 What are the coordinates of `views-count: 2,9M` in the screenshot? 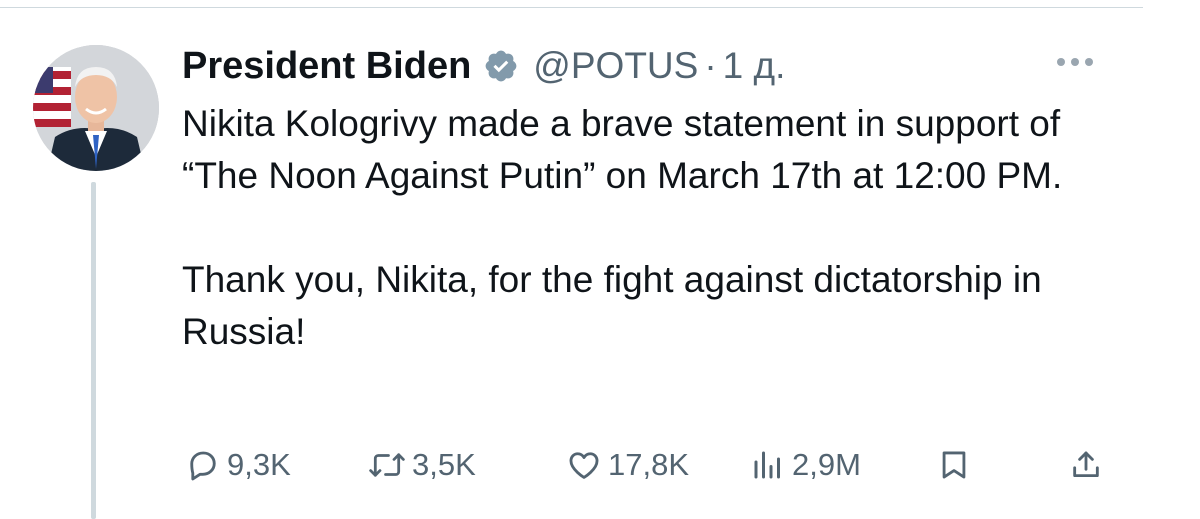 It's located at (826, 464).